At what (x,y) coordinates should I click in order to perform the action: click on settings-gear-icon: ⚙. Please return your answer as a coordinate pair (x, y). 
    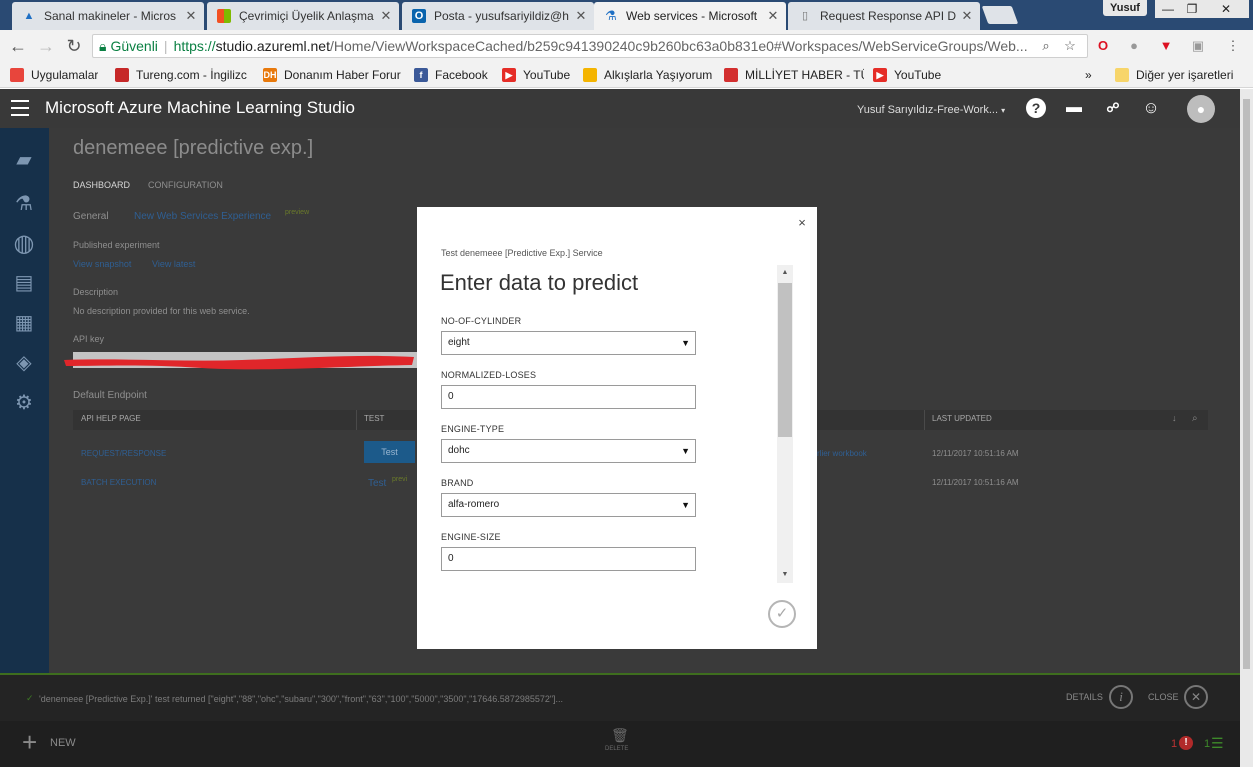
    Looking at the image, I should click on (24, 403).